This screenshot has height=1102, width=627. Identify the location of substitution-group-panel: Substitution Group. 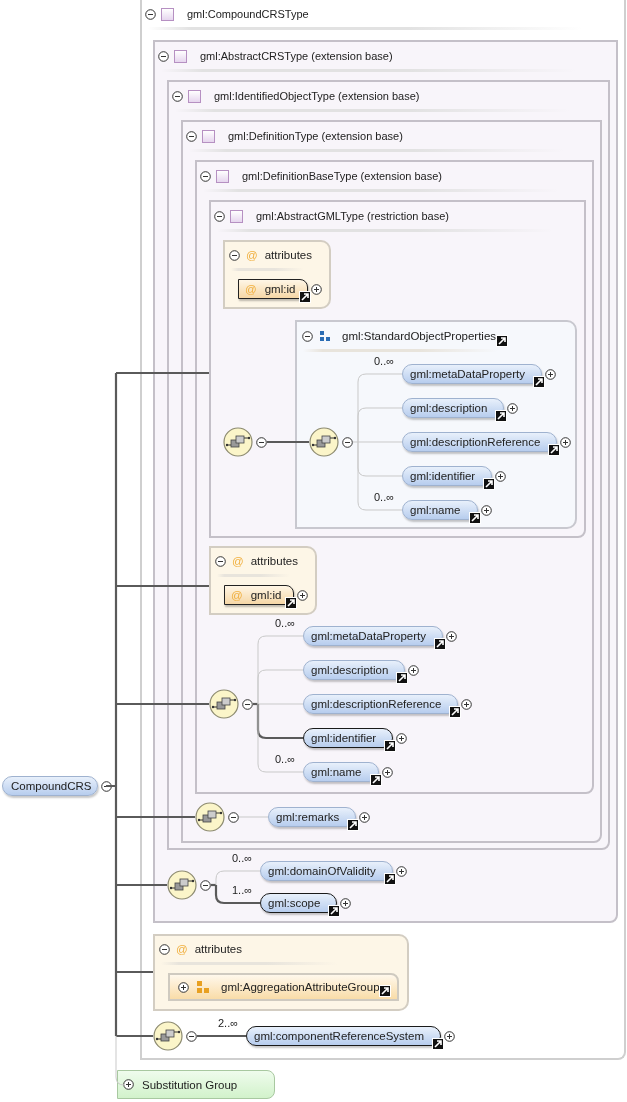
(196, 1084).